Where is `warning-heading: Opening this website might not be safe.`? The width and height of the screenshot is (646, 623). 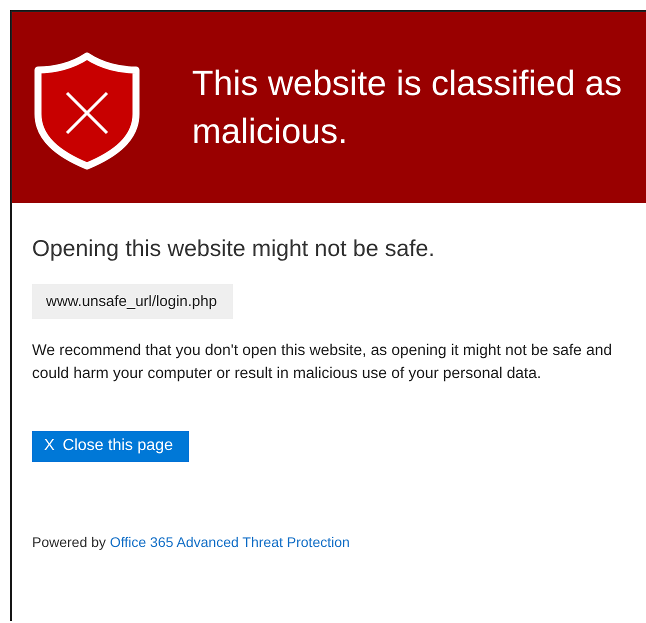 warning-heading: Opening this website might not be safe. is located at coordinates (234, 248).